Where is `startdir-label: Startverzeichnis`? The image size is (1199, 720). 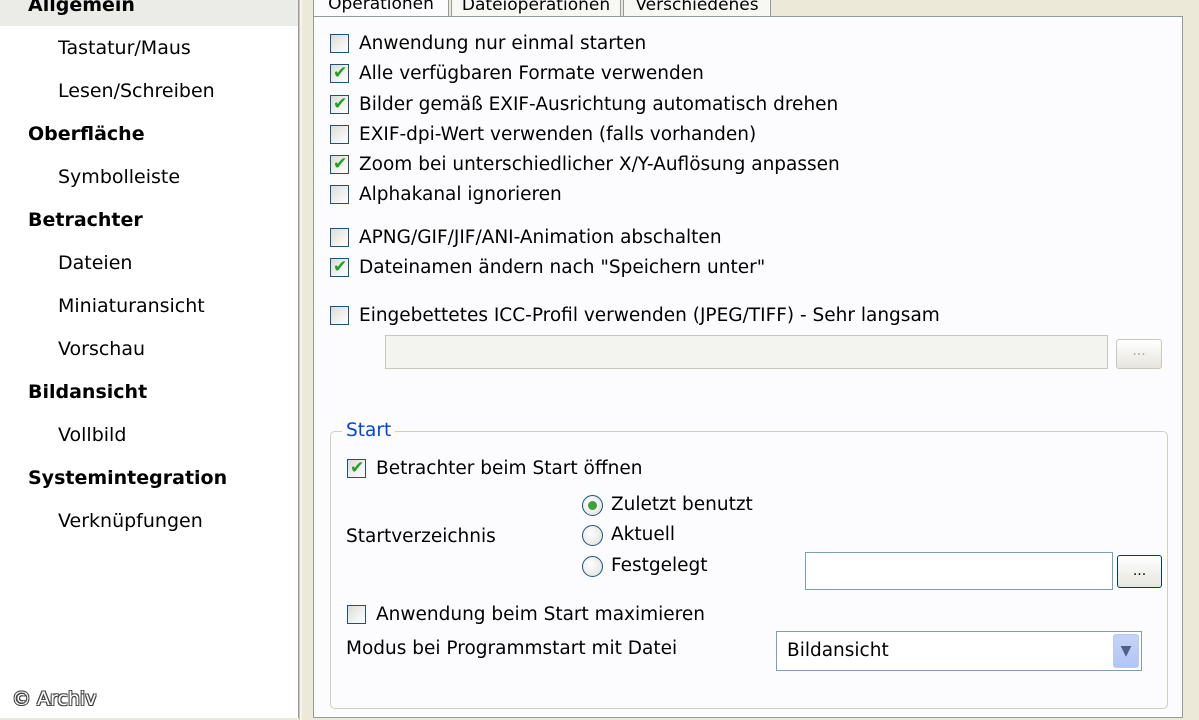
startdir-label: Startverzeichnis is located at coordinates (421, 536).